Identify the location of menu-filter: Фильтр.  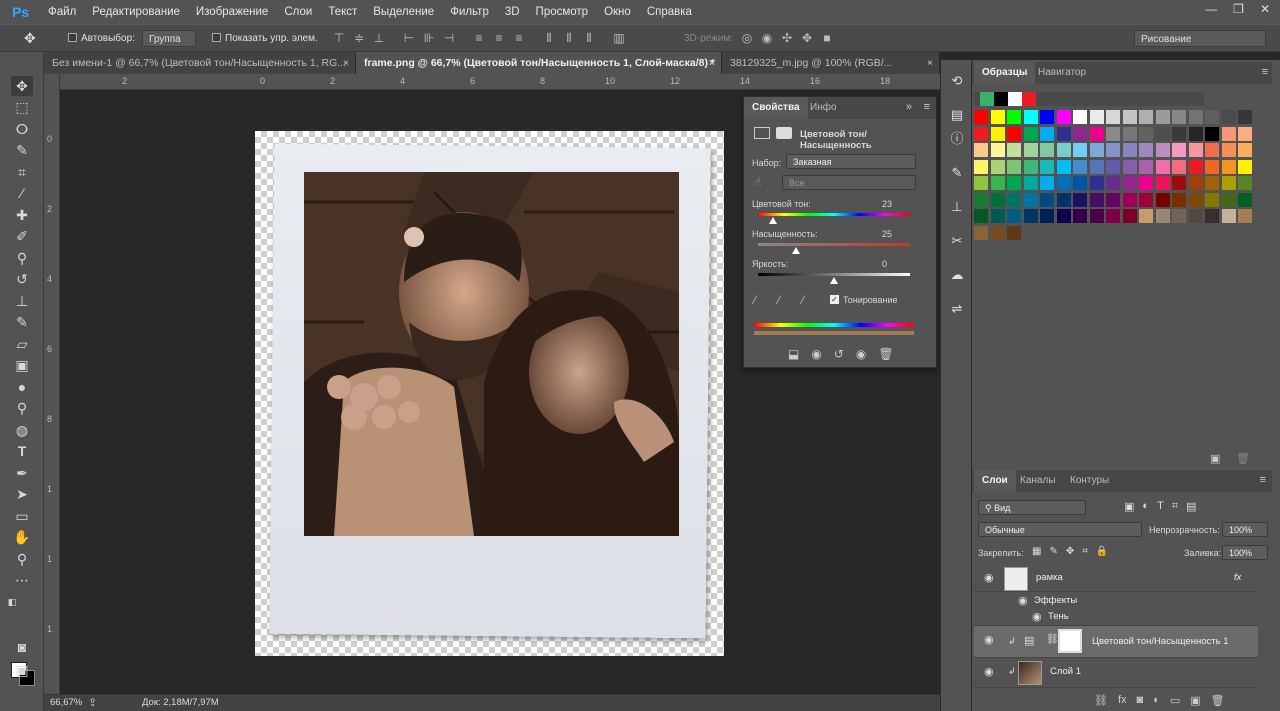
(469, 12).